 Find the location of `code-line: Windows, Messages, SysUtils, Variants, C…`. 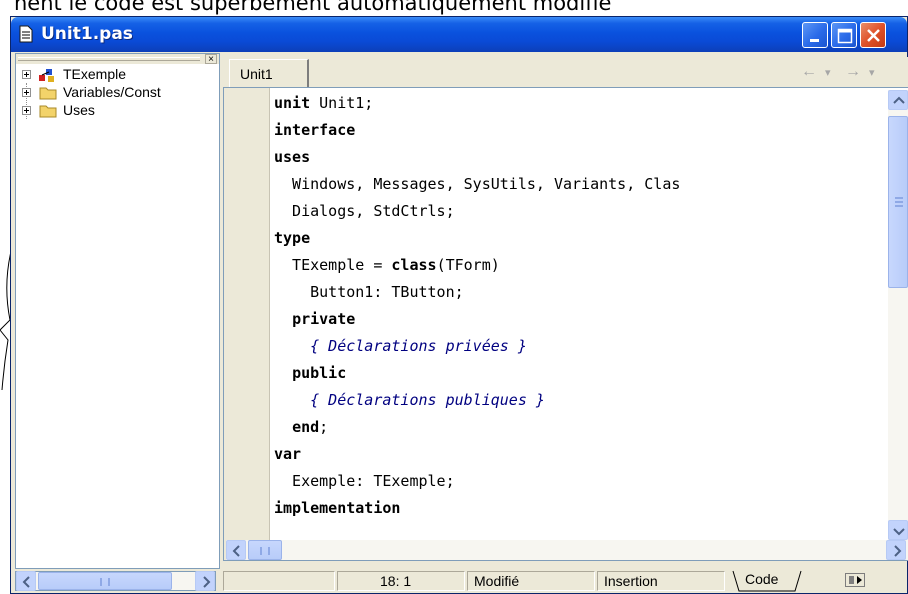

code-line: Windows, Messages, SysUtils, Variants, C… is located at coordinates (477, 184).